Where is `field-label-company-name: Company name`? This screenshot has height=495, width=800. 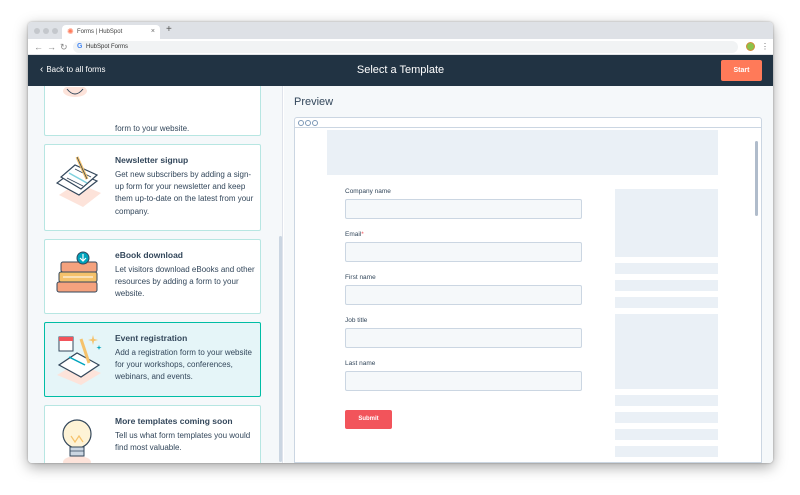 field-label-company-name: Company name is located at coordinates (368, 191).